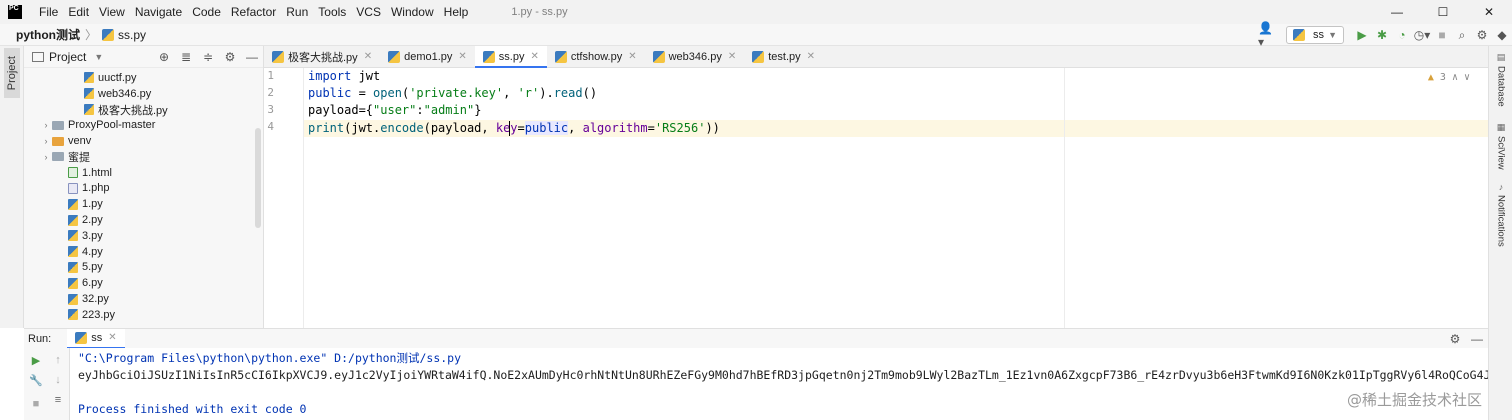  I want to click on tree-item: web346.py, so click(140, 94).